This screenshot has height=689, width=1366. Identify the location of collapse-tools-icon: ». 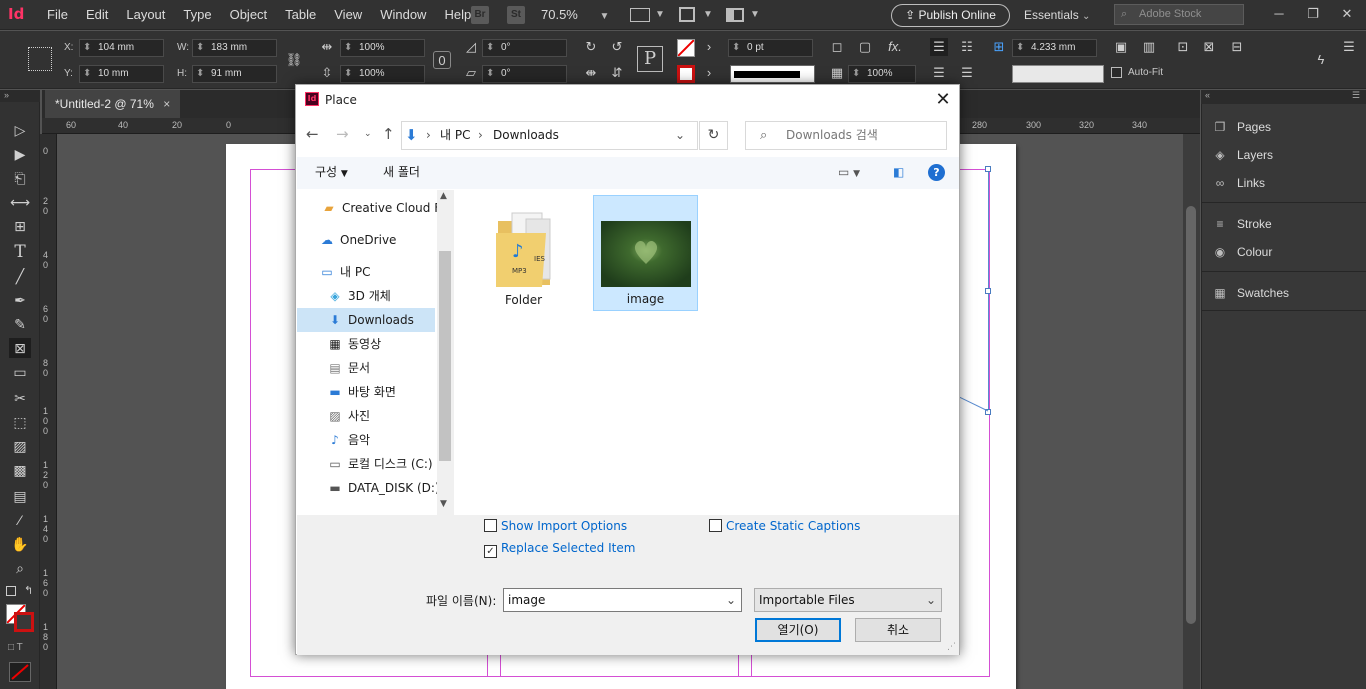
(20, 96).